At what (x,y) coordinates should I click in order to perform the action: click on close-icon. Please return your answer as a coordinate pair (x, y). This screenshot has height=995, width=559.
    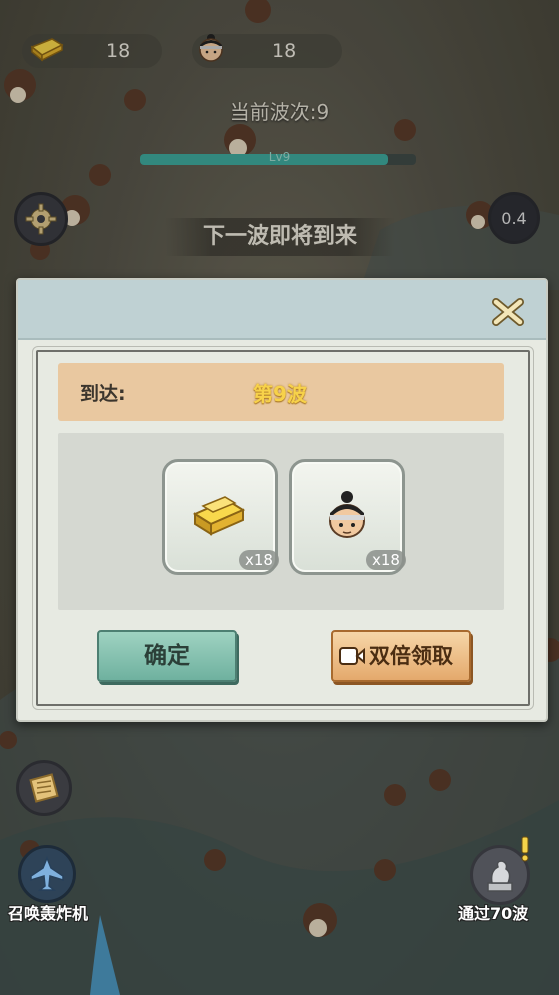
    Looking at the image, I should click on (508, 312).